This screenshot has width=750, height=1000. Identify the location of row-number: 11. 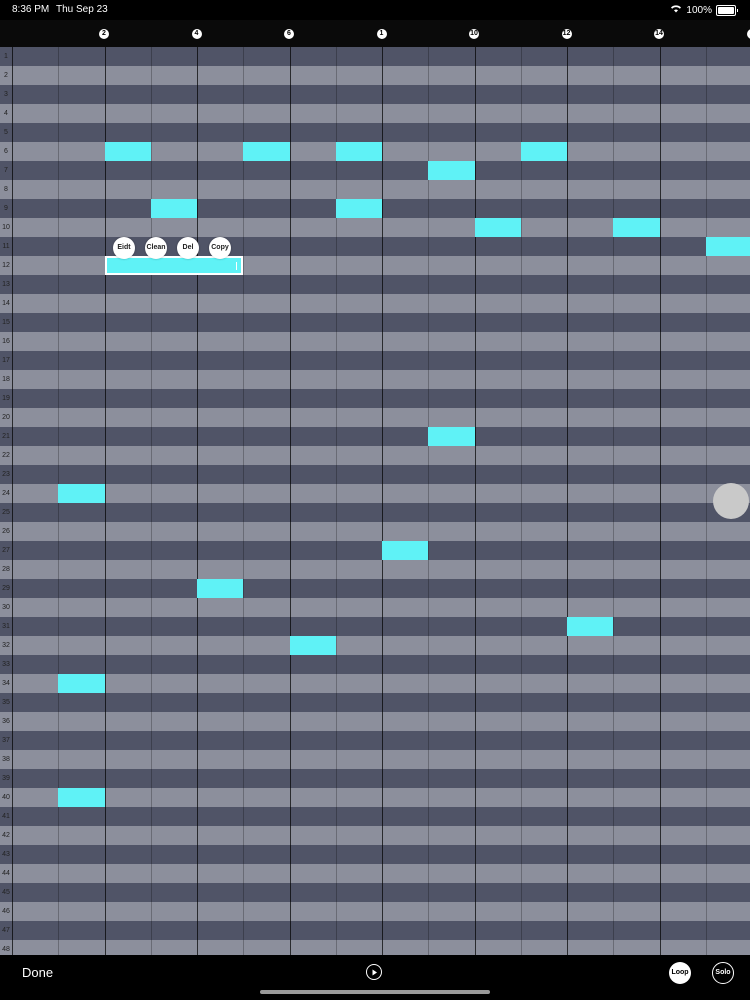
(6, 246).